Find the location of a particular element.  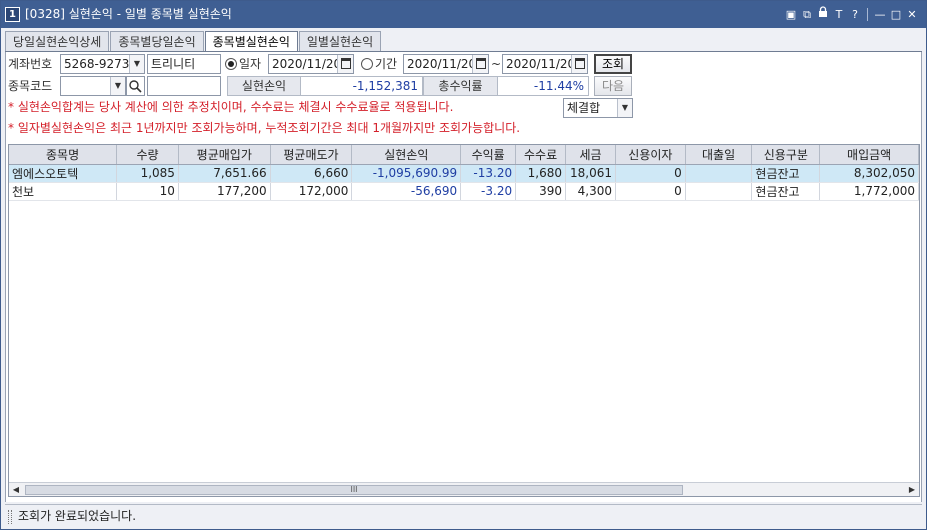

stock-search-button is located at coordinates (135, 86).